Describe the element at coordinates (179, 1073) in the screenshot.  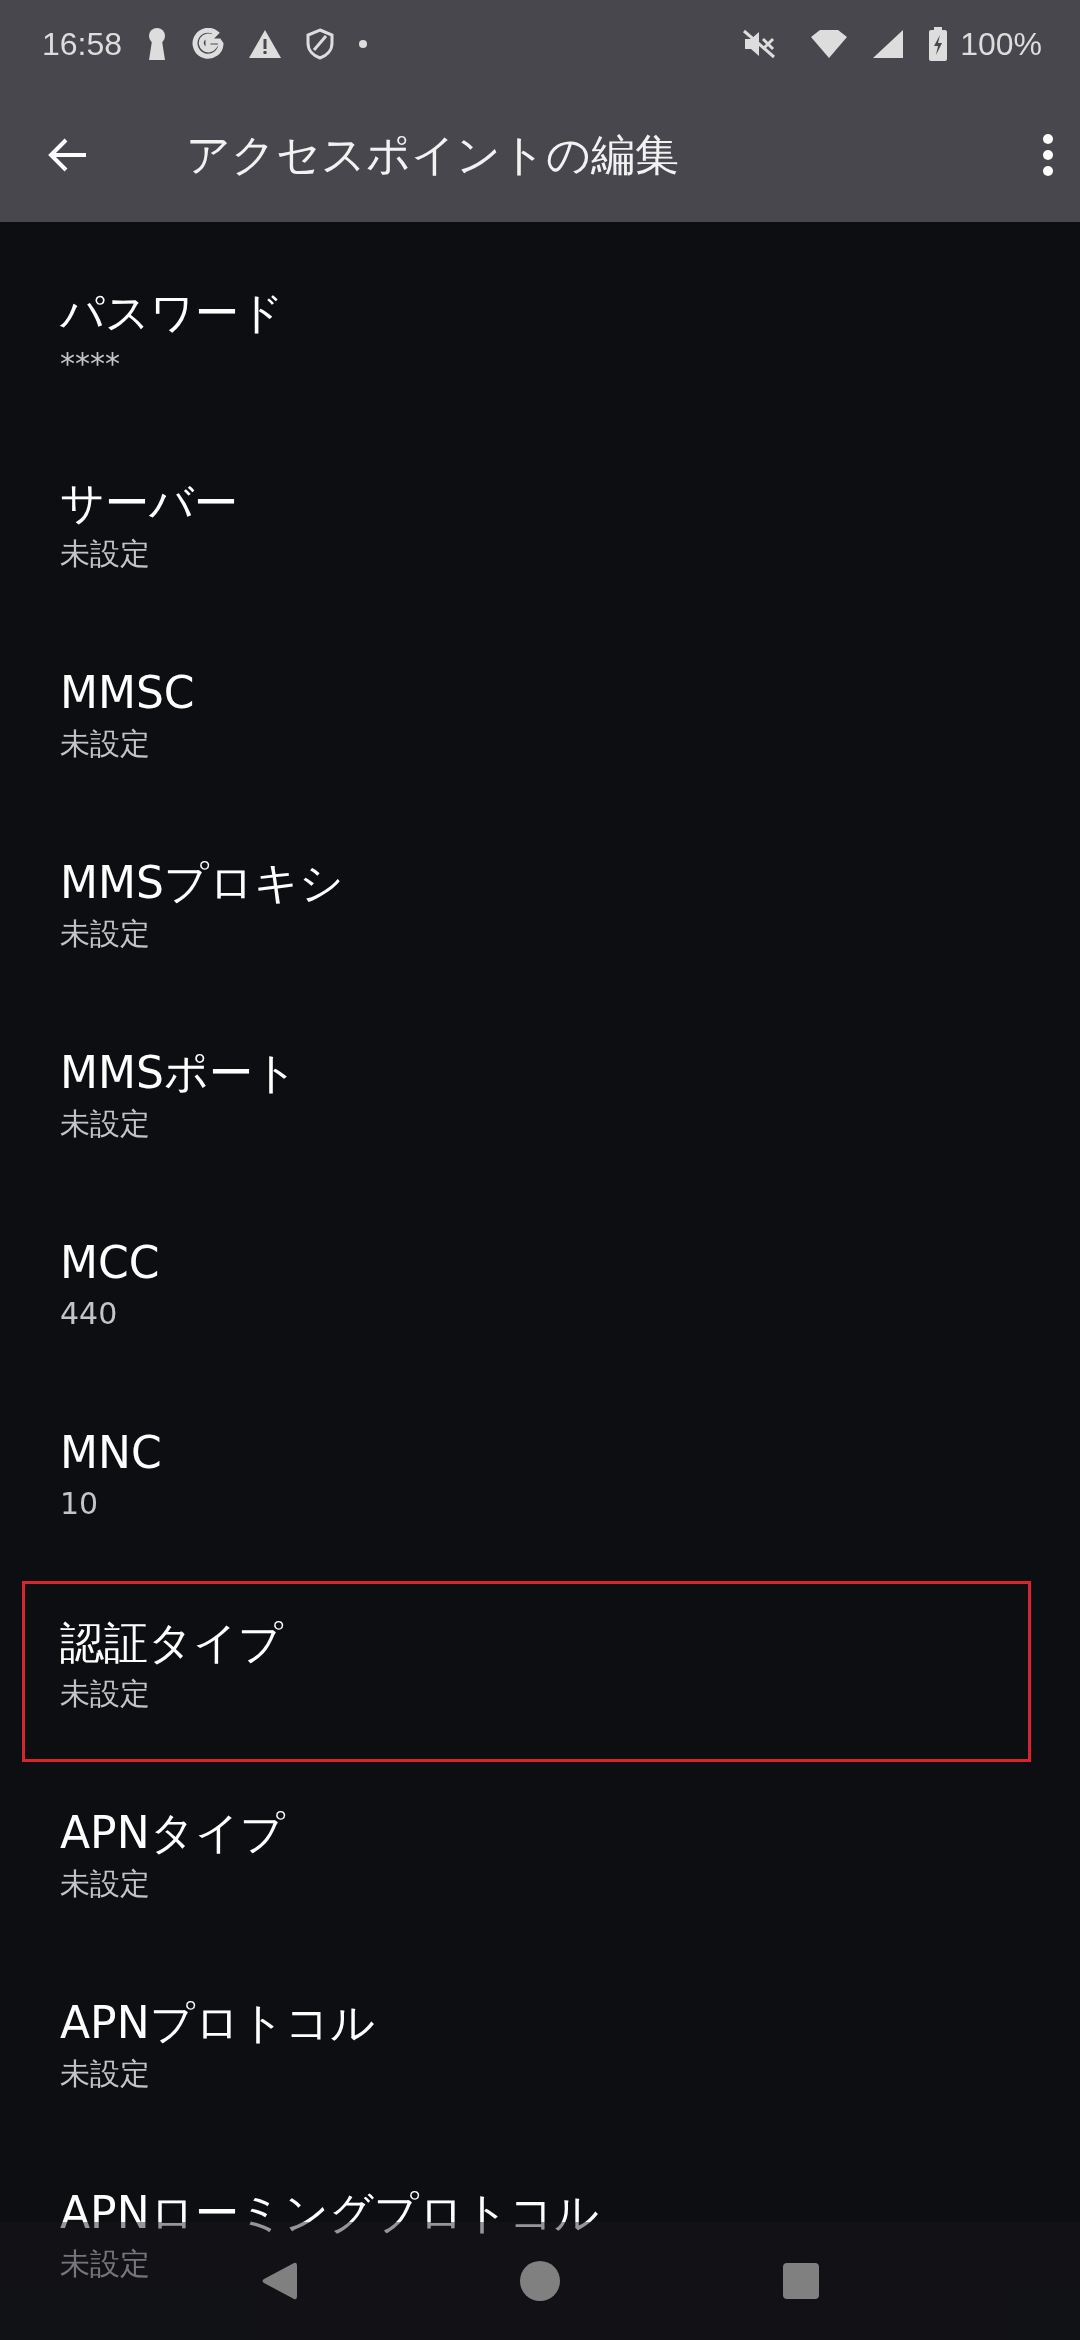
I see `setting-title: MMSポート` at that location.